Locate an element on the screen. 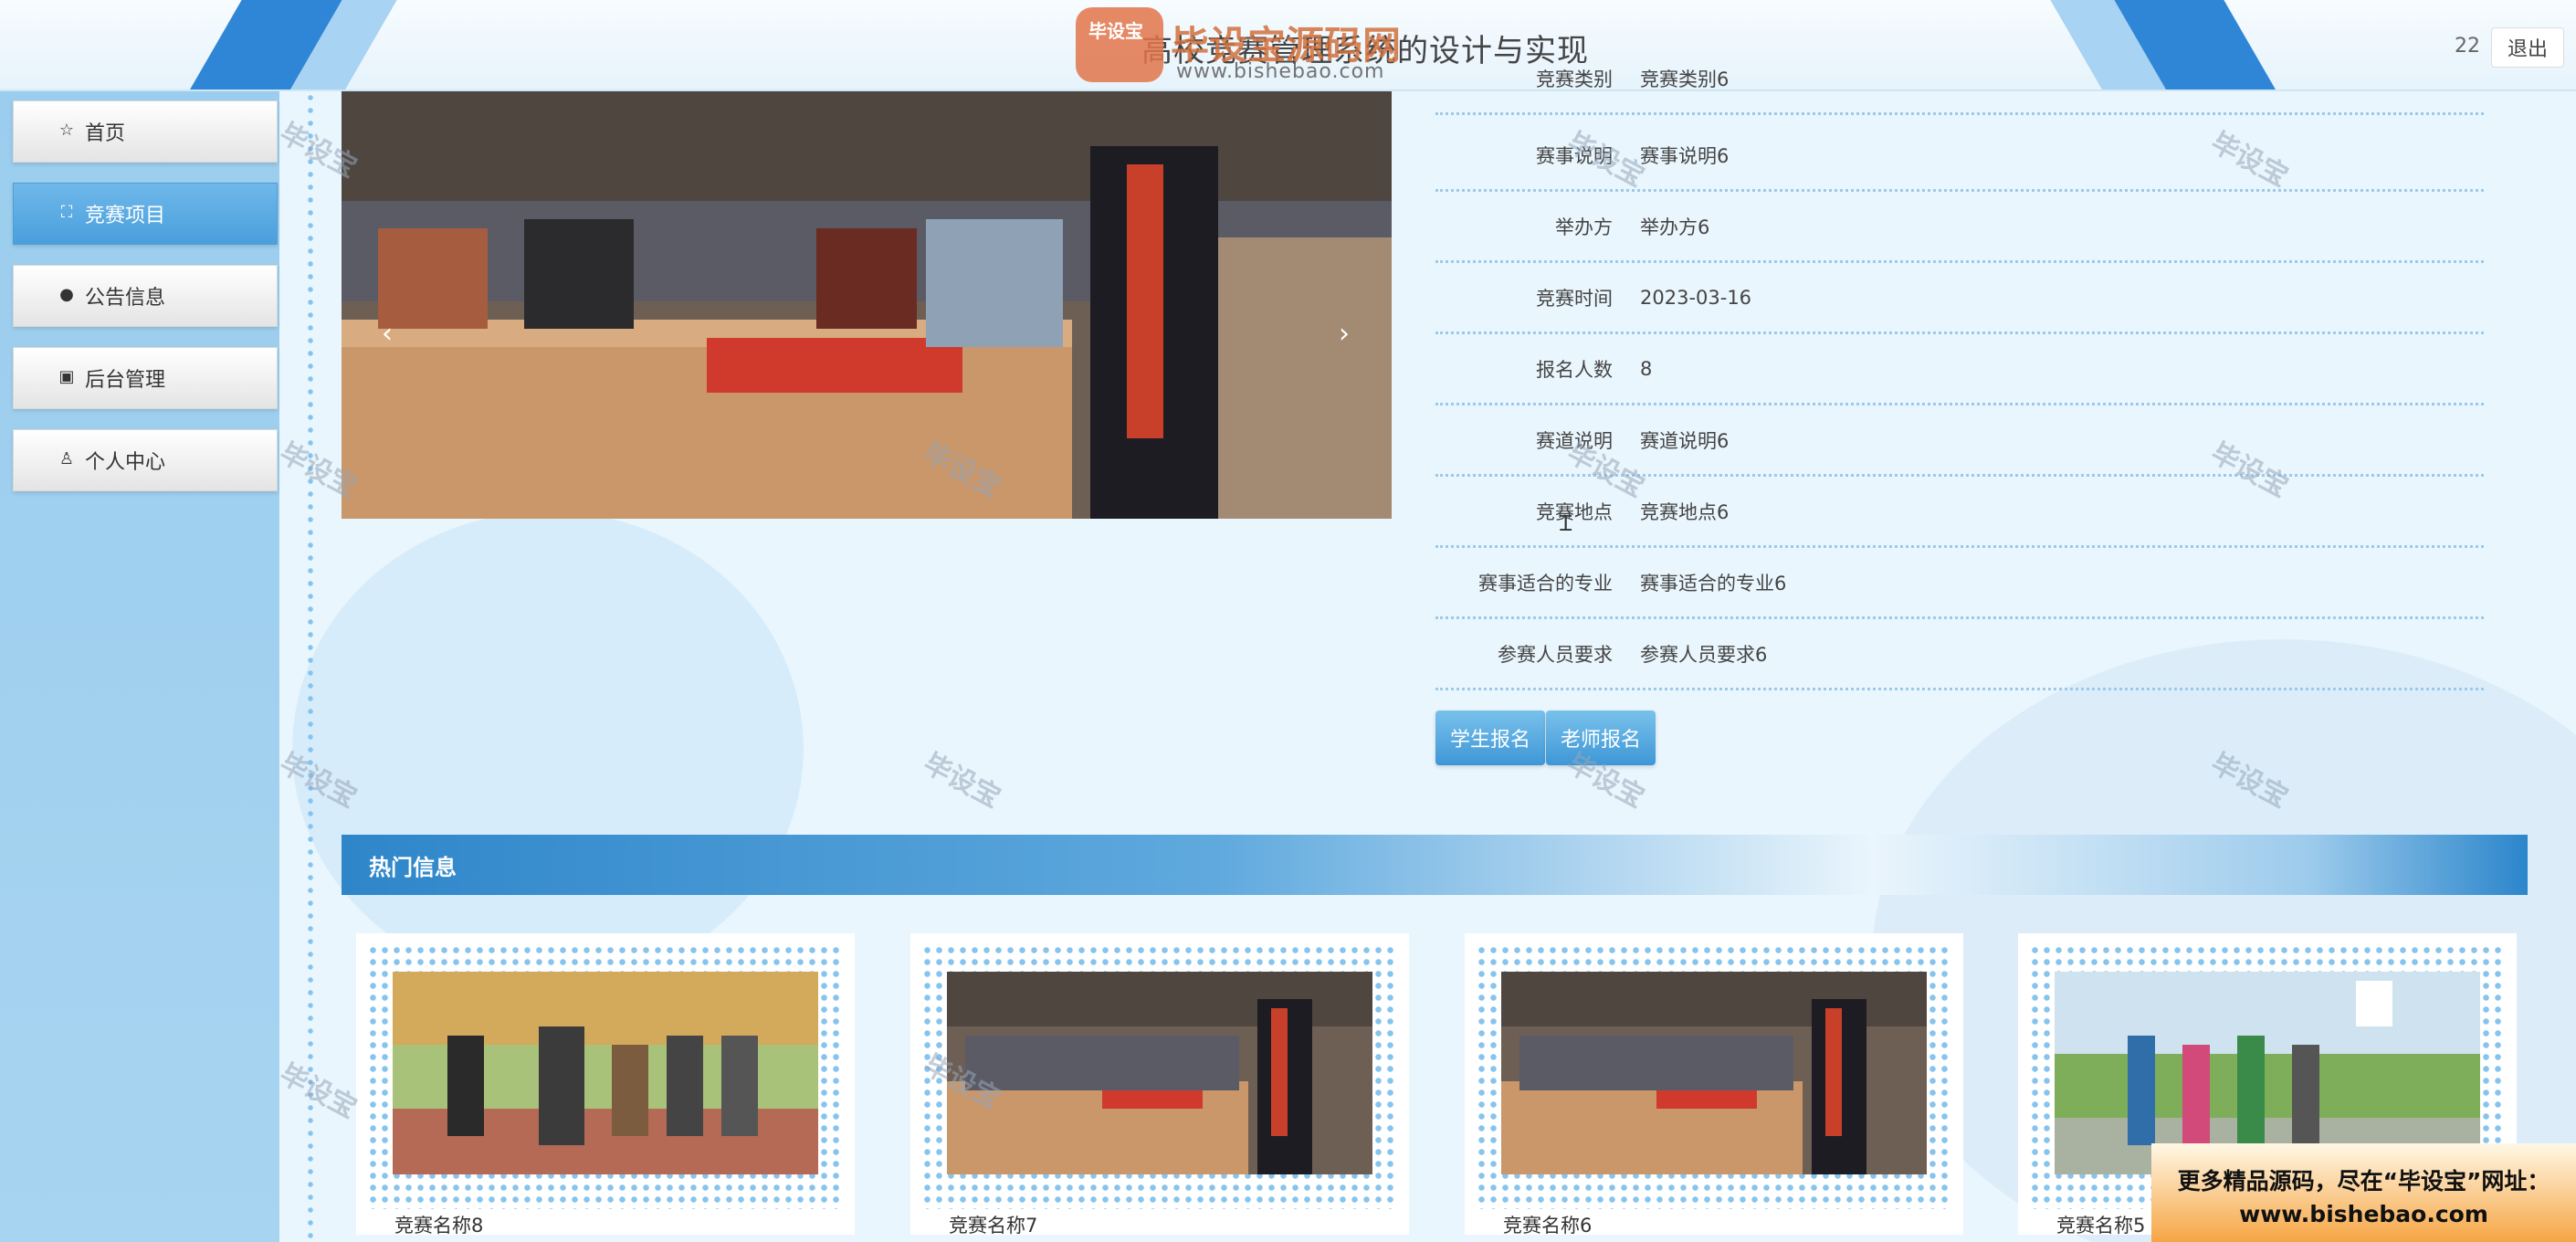 Image resolution: width=2576 pixels, height=1242 pixels. card-title: 竞赛名称5 is located at coordinates (2101, 1226).